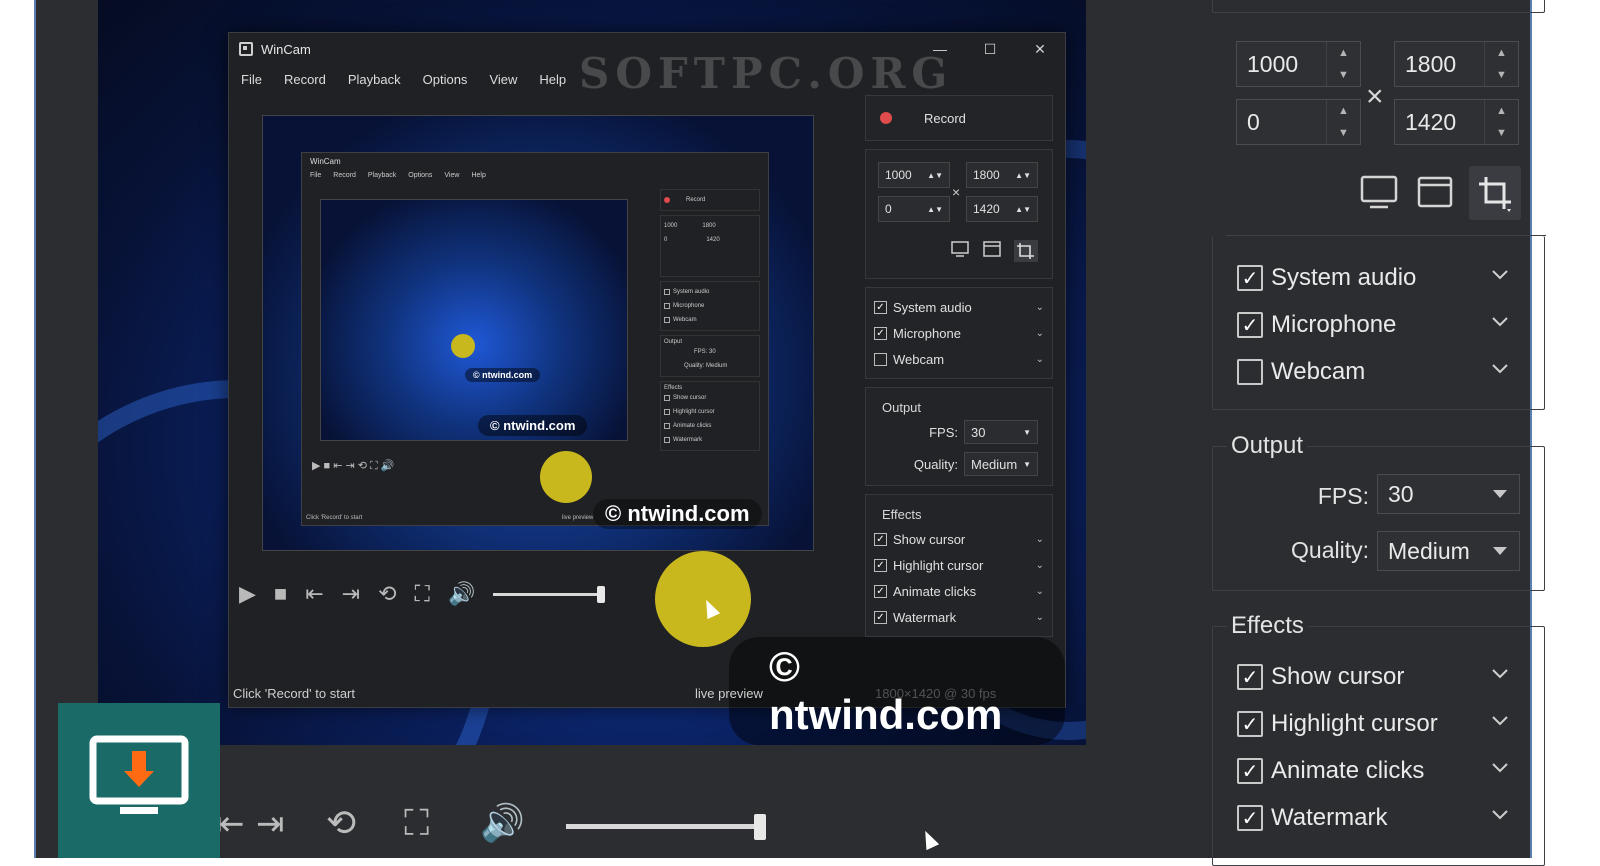 The image size is (1600, 866). I want to click on play-icon: ▶, so click(247, 594).